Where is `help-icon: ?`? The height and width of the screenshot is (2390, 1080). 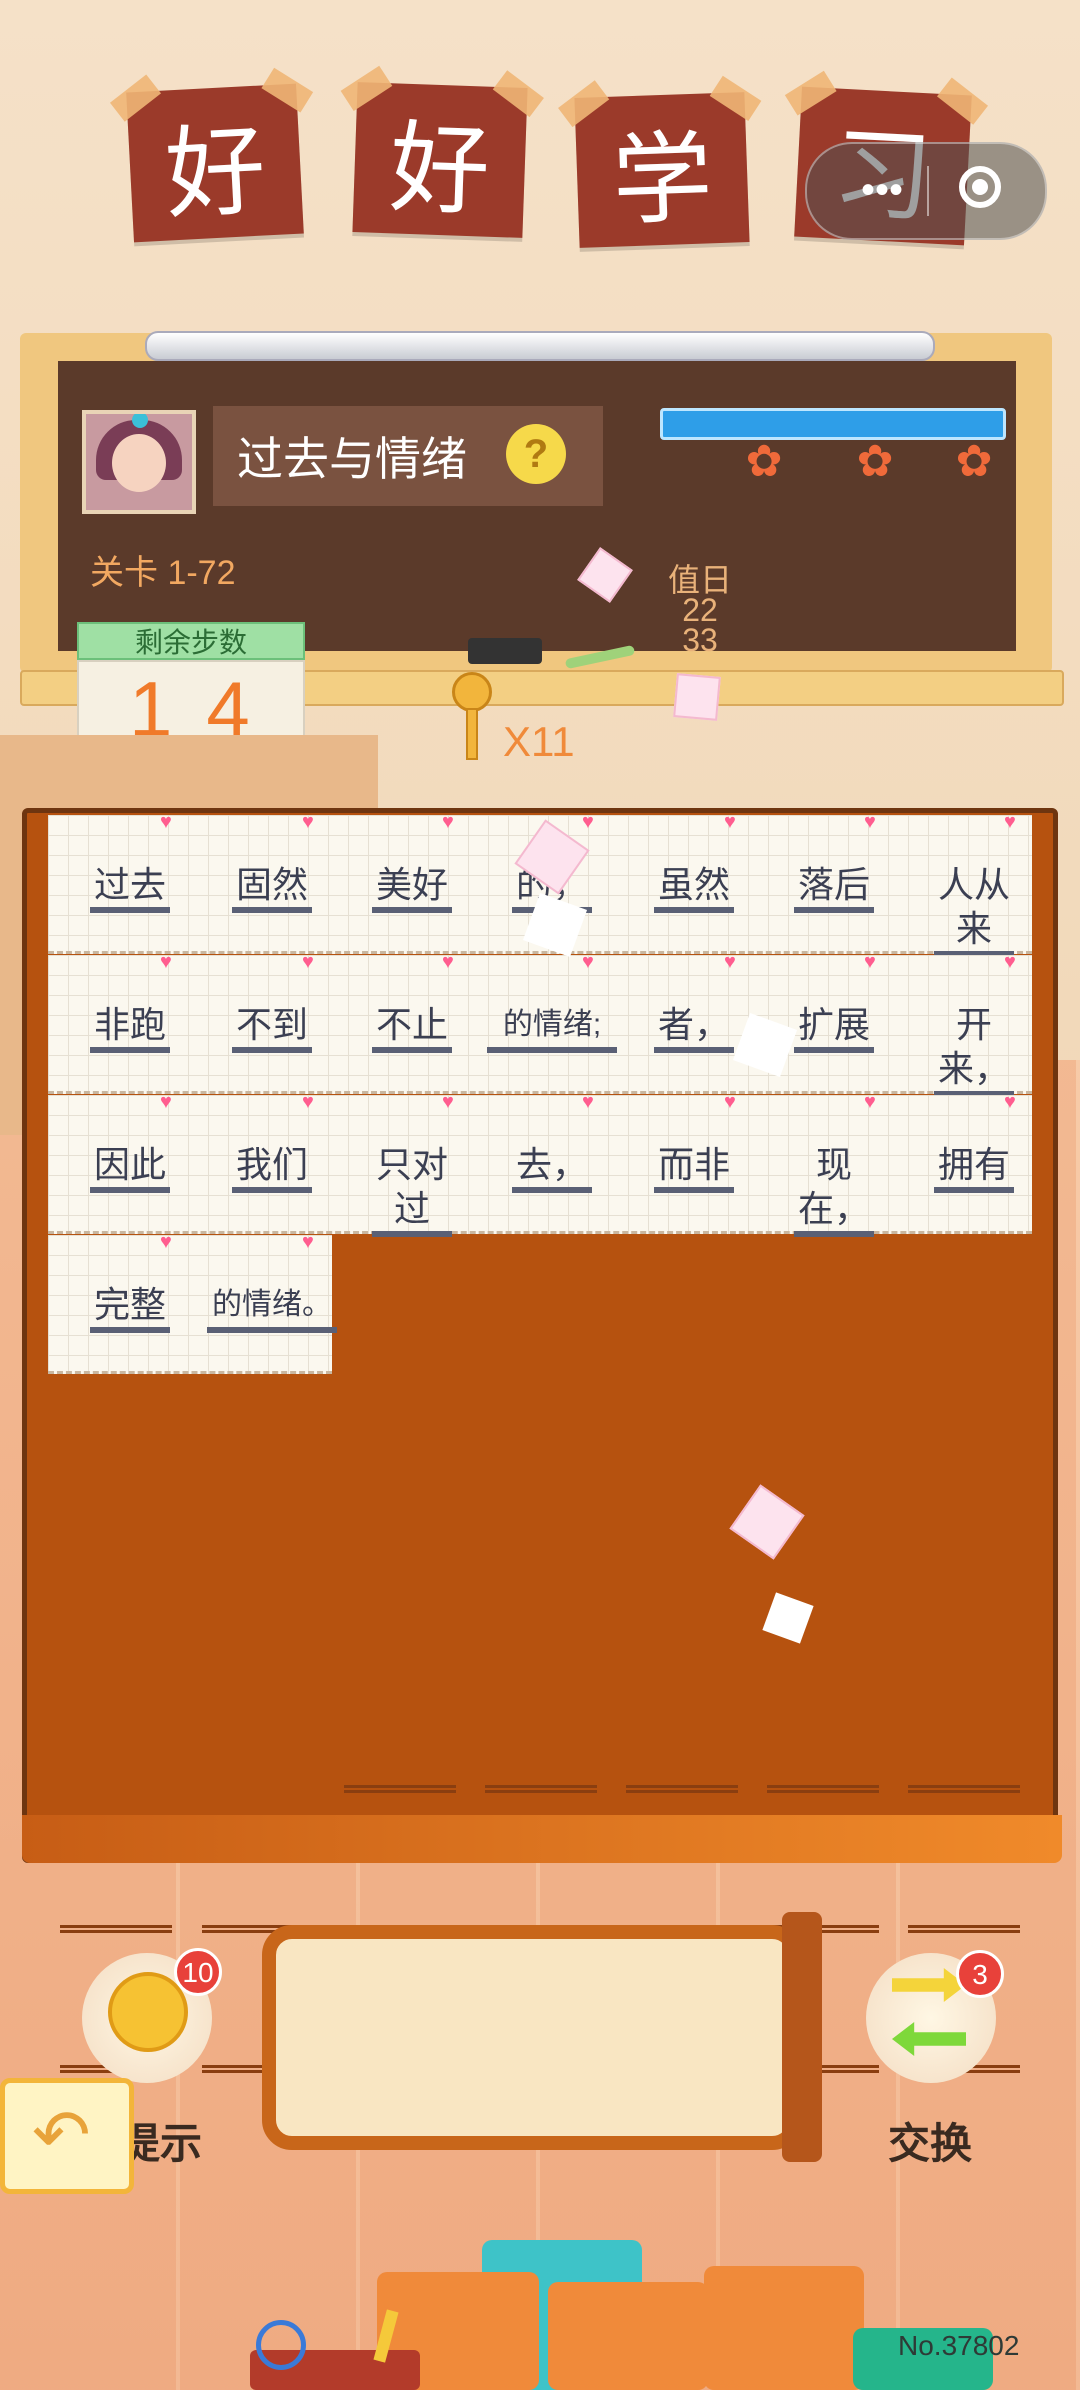 help-icon: ? is located at coordinates (536, 454).